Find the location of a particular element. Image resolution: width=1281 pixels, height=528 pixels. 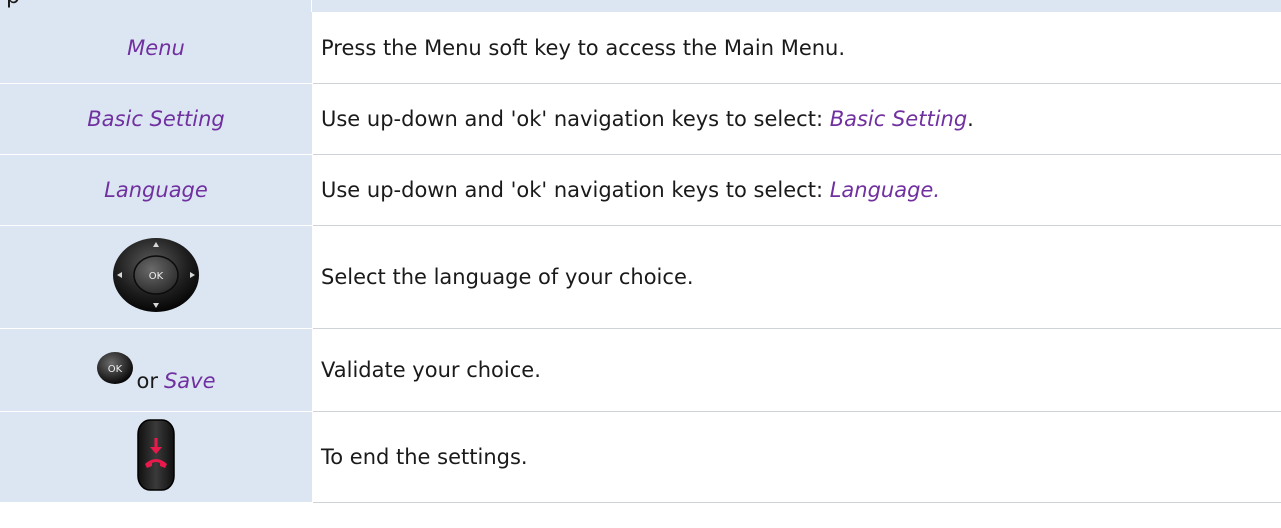

key-cell: Menu is located at coordinates (156, 48).